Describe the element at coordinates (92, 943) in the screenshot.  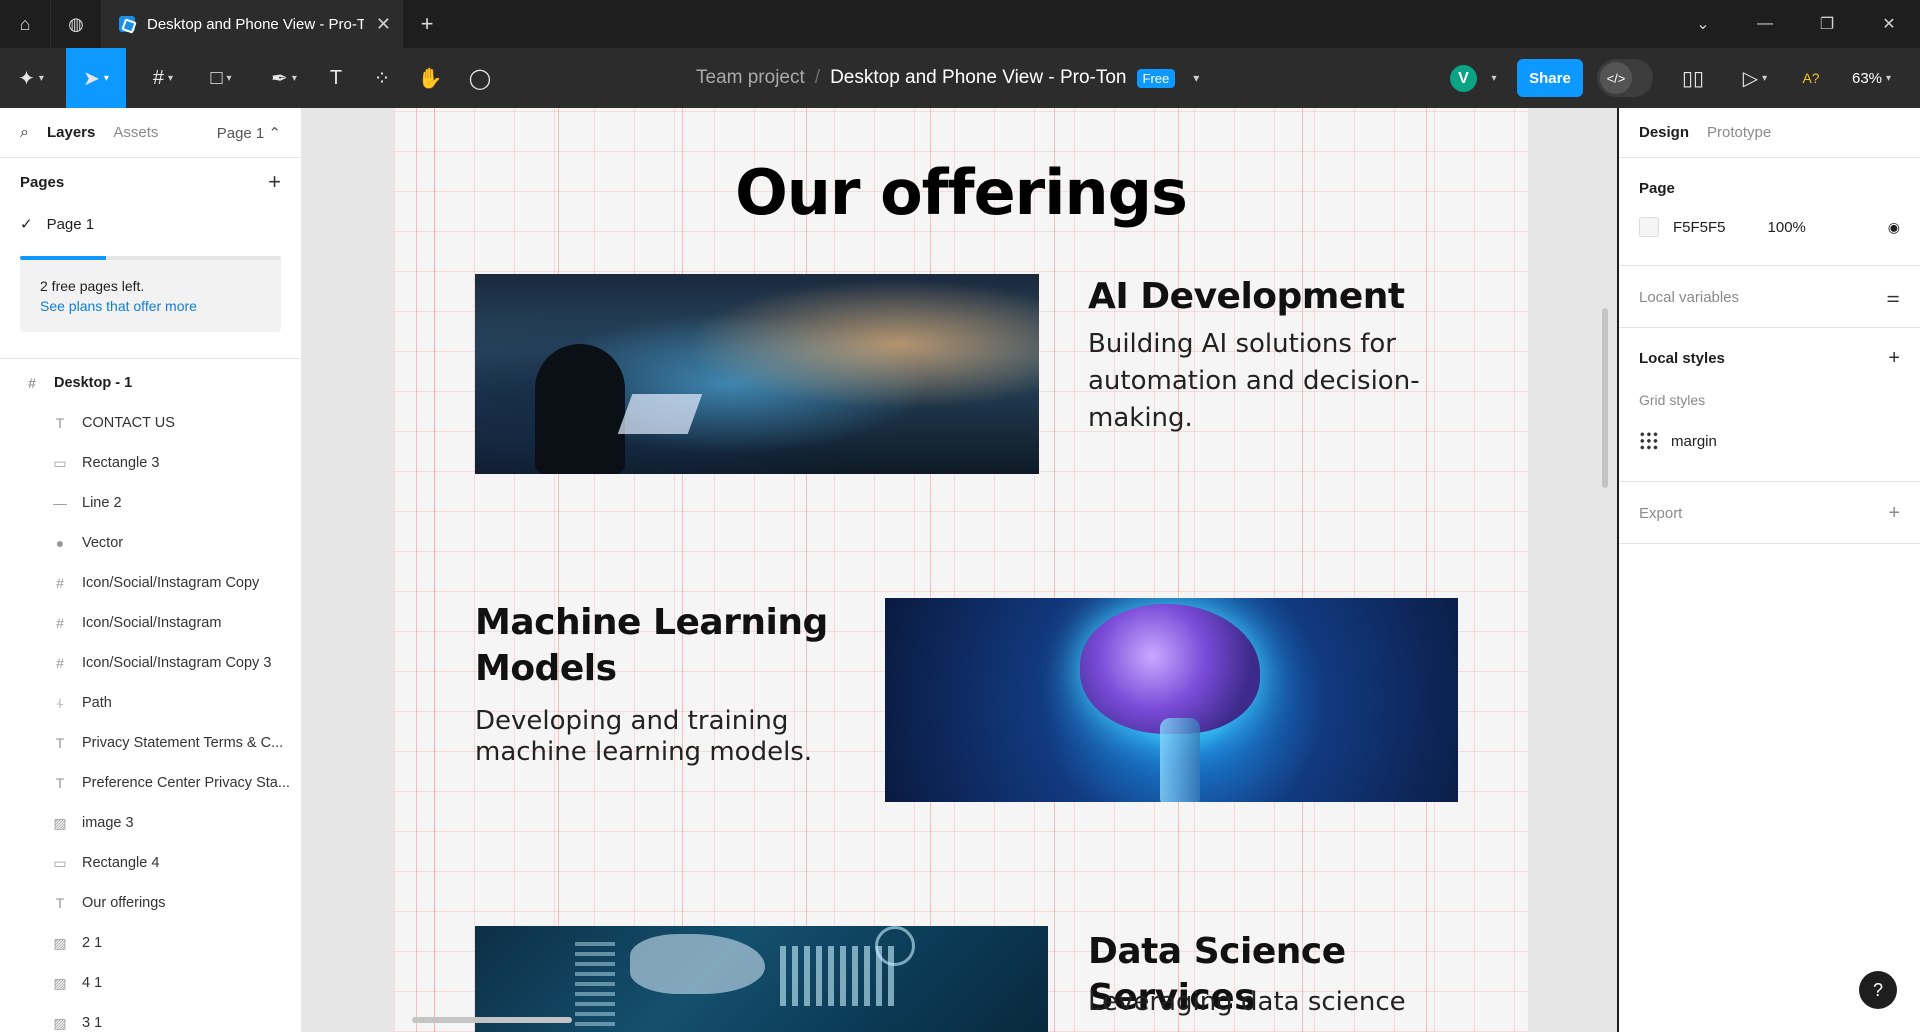
I see `layer-label: 2 1` at that location.